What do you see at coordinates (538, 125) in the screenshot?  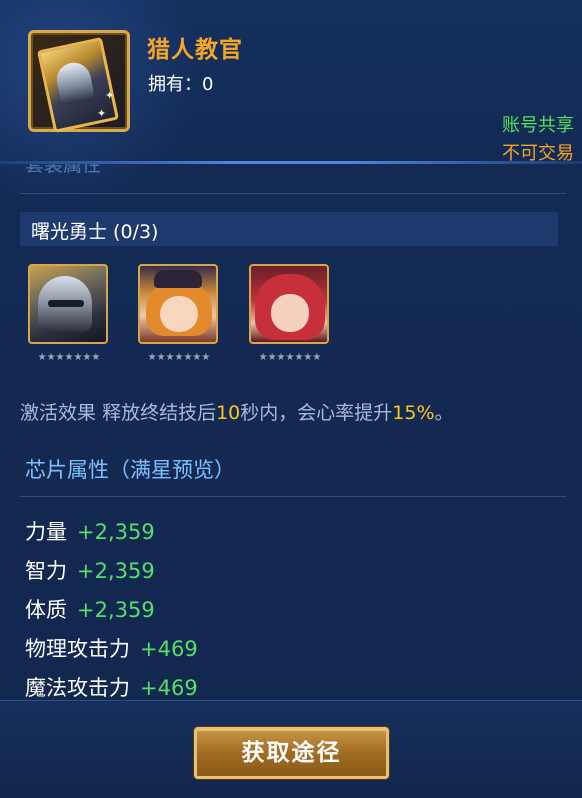 I see `account-shared-tag: 账号共享` at bounding box center [538, 125].